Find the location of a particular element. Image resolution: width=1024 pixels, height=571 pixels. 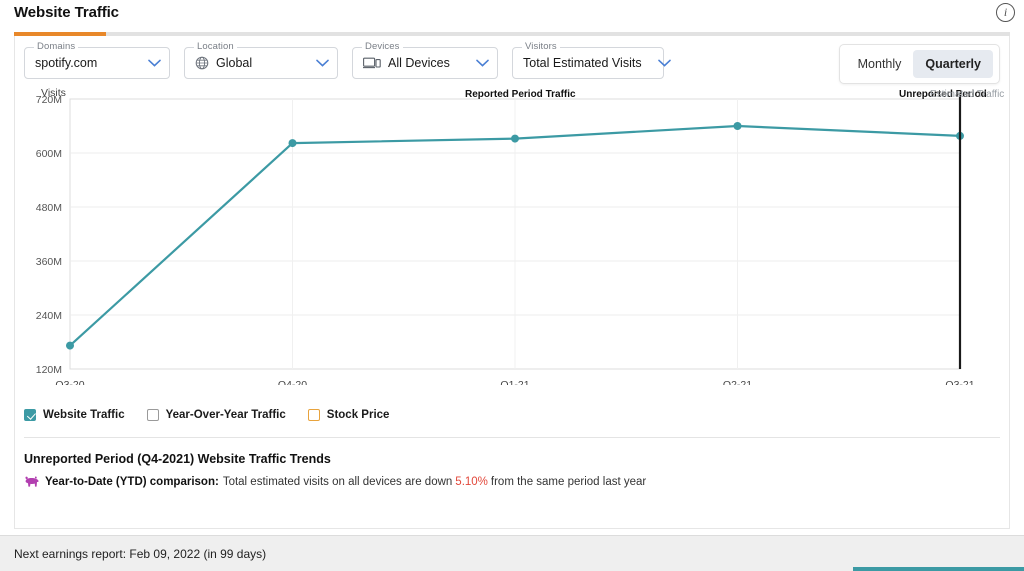

legend-item-website-traffic: Website Traffic is located at coordinates (74, 415).